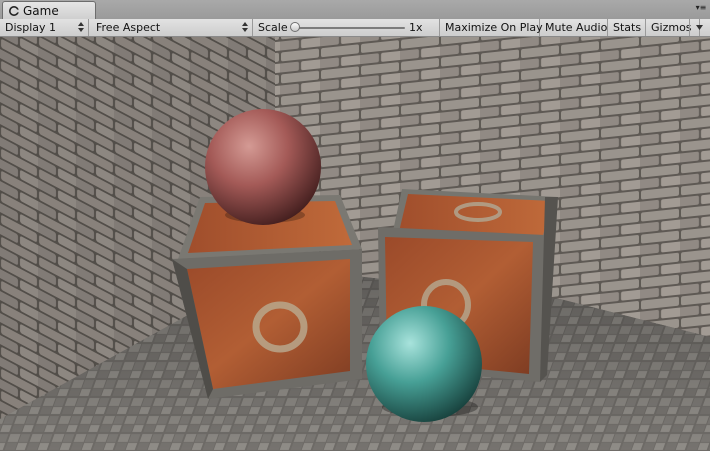  What do you see at coordinates (14, 10) in the screenshot?
I see `game-controller-icon` at bounding box center [14, 10].